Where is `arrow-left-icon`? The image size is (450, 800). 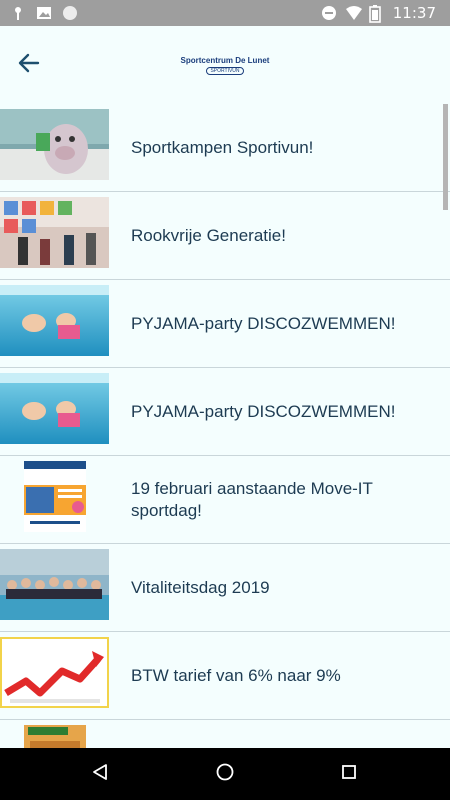
arrow-left-icon is located at coordinates (29, 65).